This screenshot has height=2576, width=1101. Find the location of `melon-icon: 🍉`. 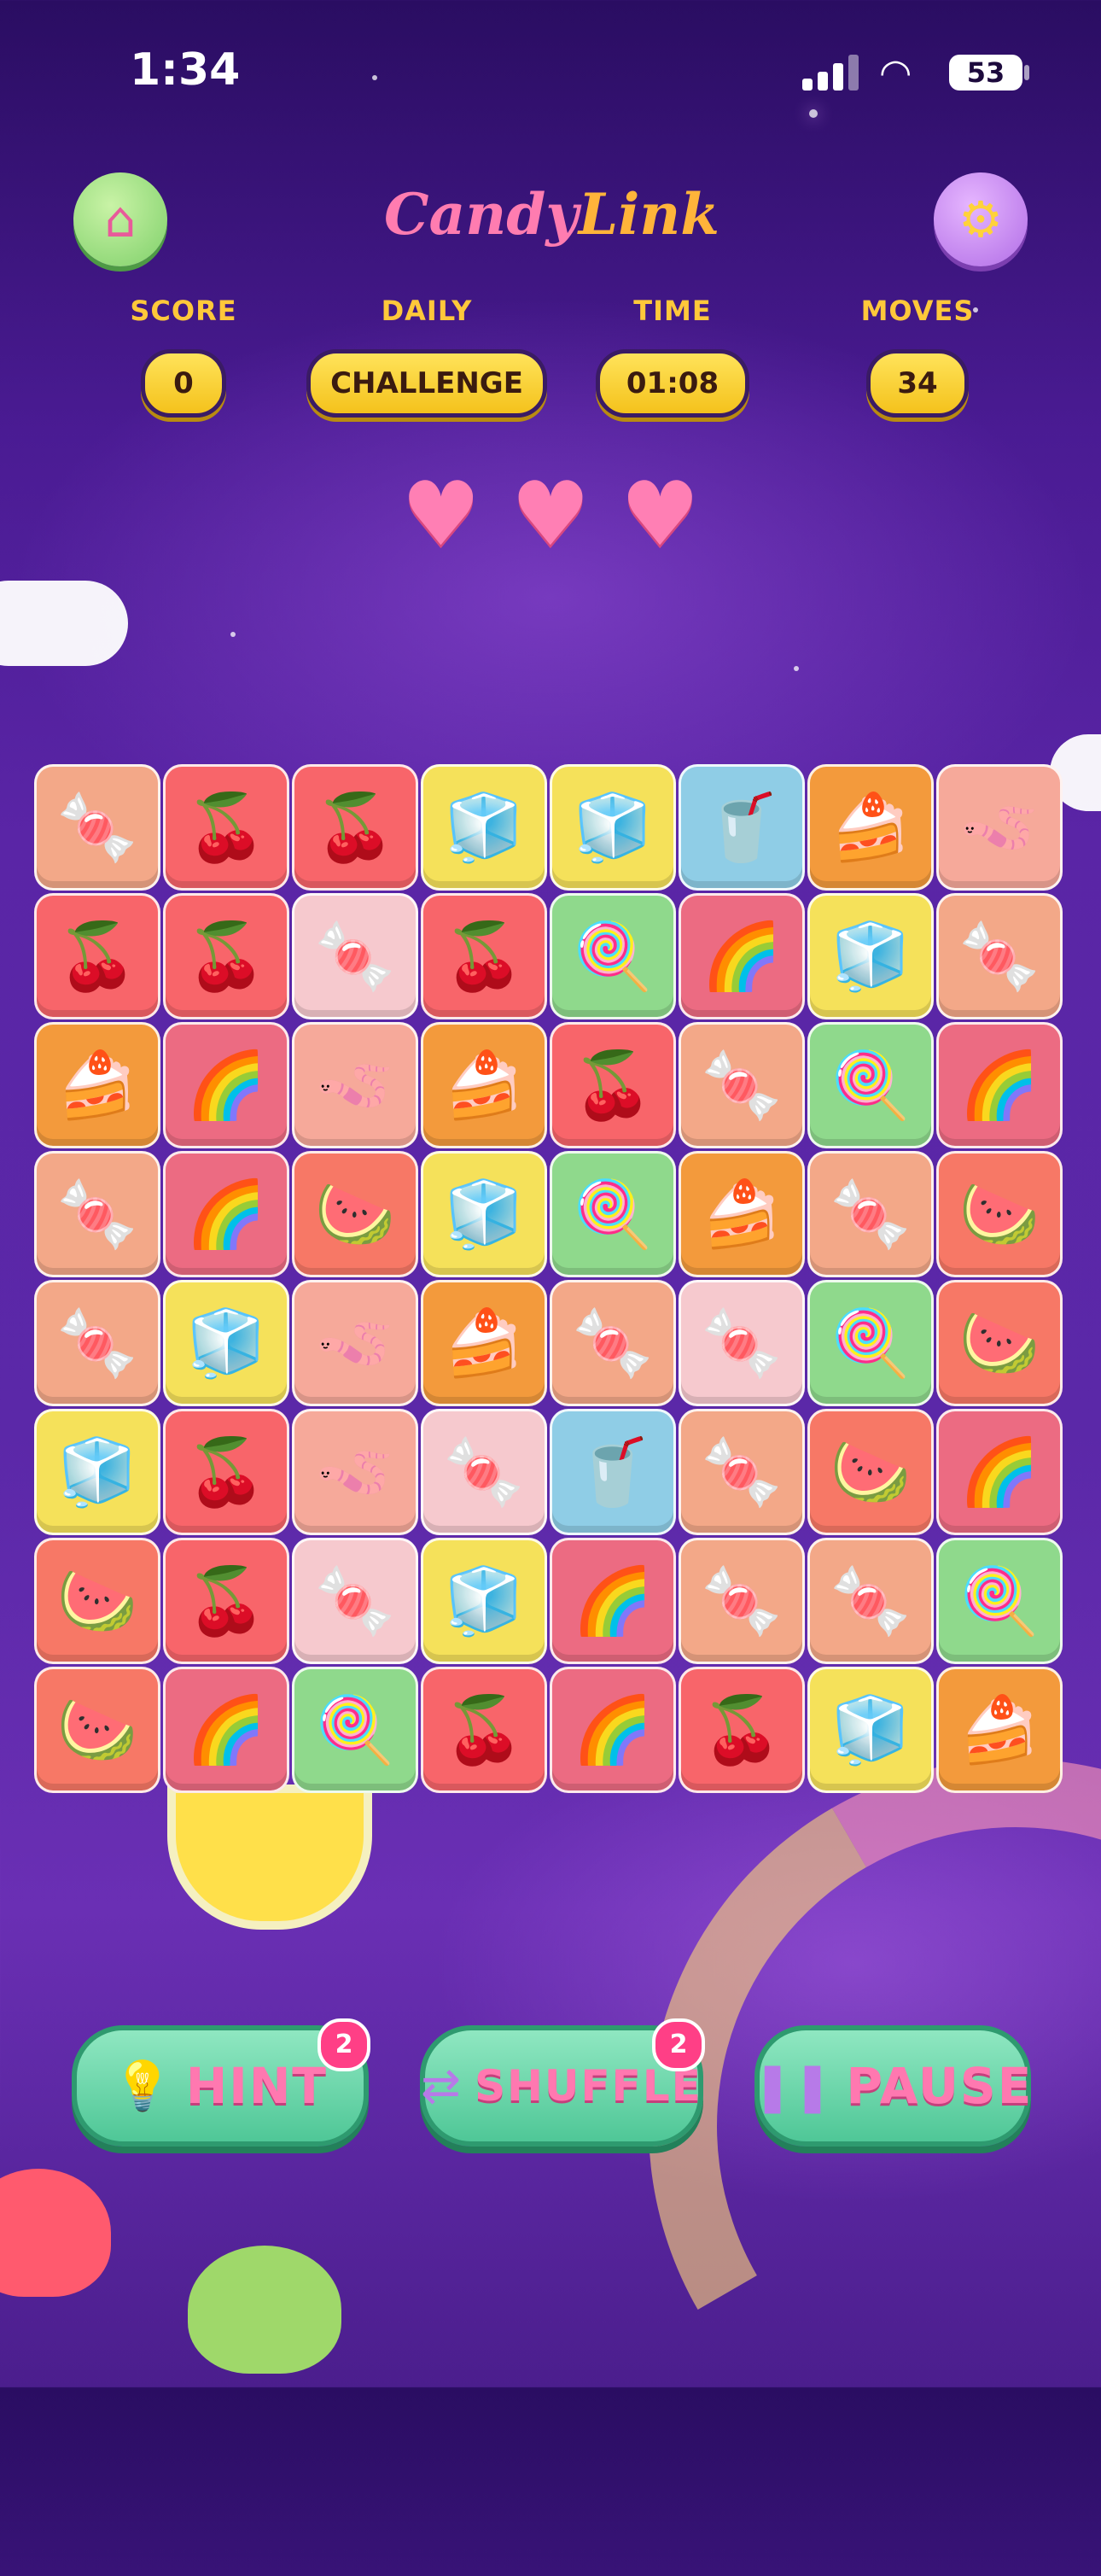

melon-icon: 🍉 is located at coordinates (999, 1214).